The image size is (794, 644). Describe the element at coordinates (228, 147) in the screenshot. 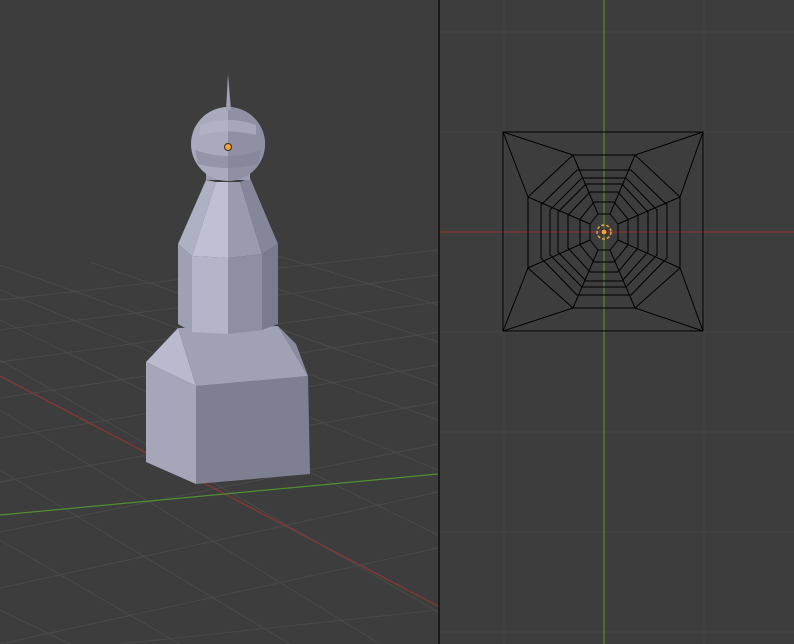

I see `object-origin-icon` at that location.